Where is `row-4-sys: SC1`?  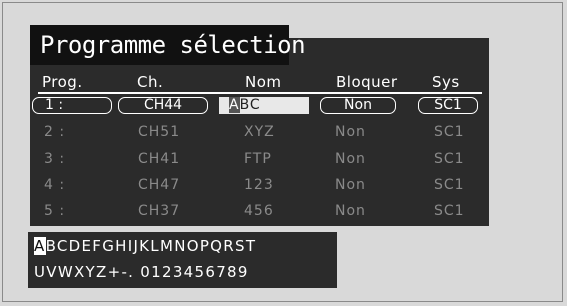
row-4-sys: SC1 is located at coordinates (449, 185).